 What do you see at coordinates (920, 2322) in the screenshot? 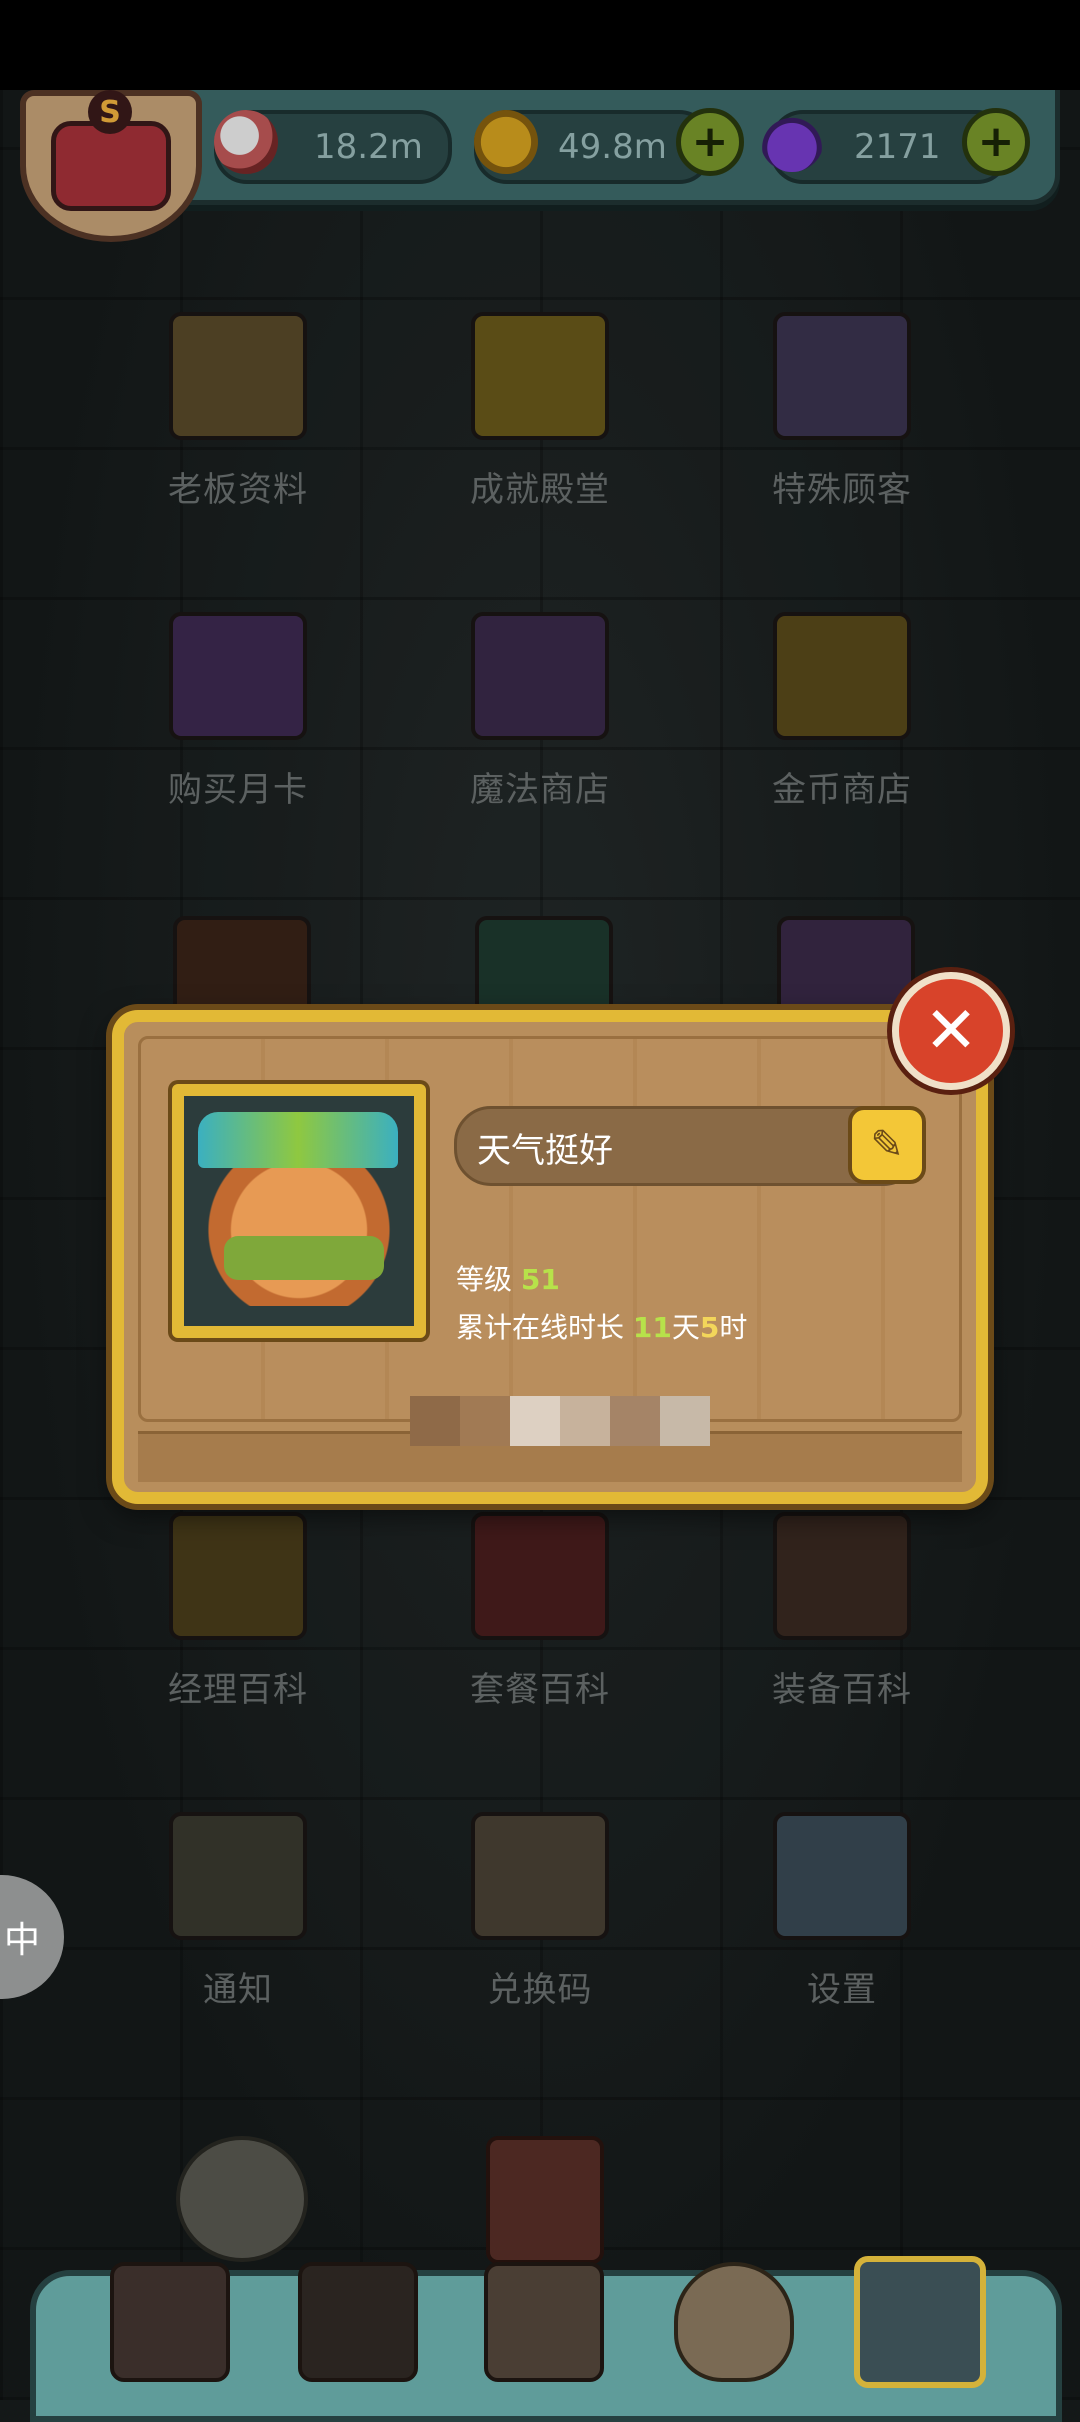
I see `grid-menu-icon` at bounding box center [920, 2322].